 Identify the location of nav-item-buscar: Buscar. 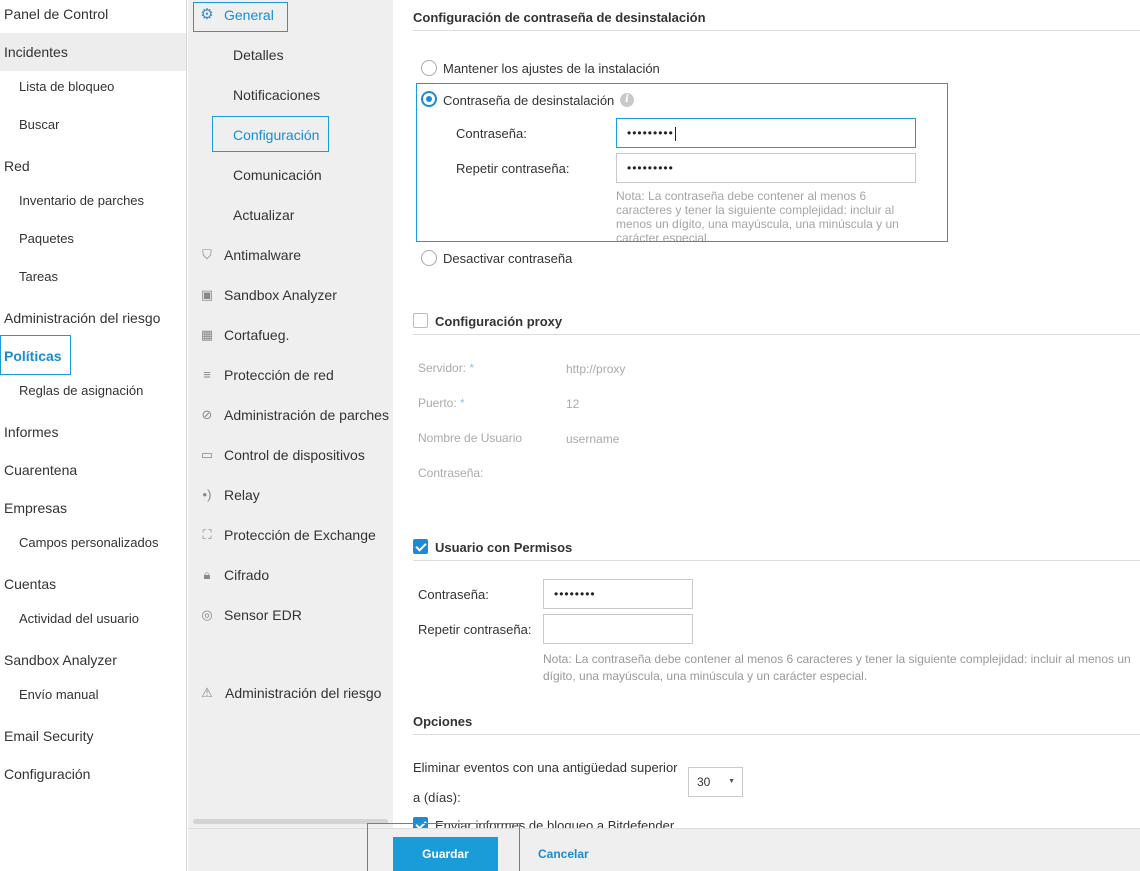
(93, 125).